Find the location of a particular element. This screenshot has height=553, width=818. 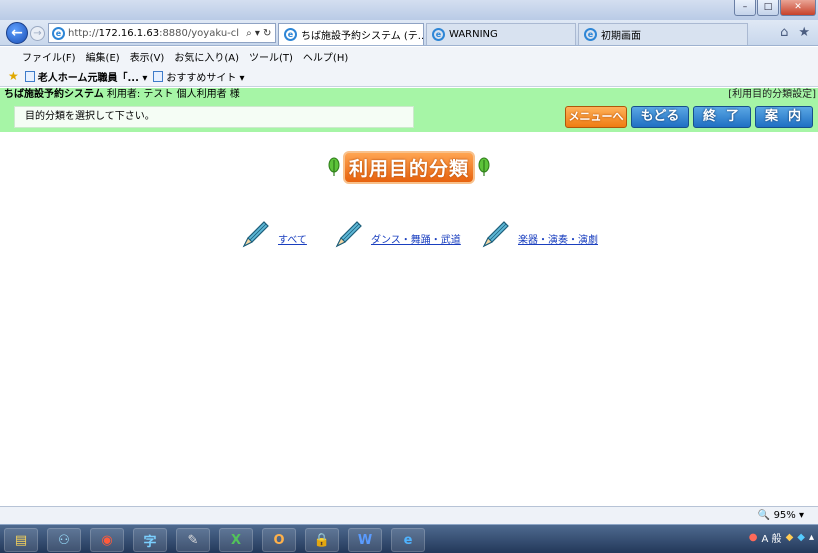

menu-tools: ツール(T) is located at coordinates (271, 56).